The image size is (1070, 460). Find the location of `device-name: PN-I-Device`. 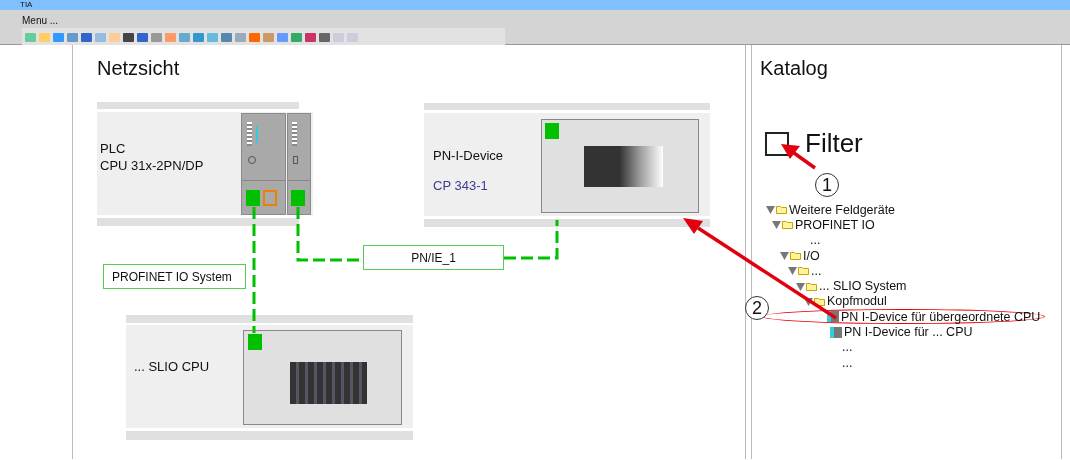

device-name: PN-I-Device is located at coordinates (469, 156).